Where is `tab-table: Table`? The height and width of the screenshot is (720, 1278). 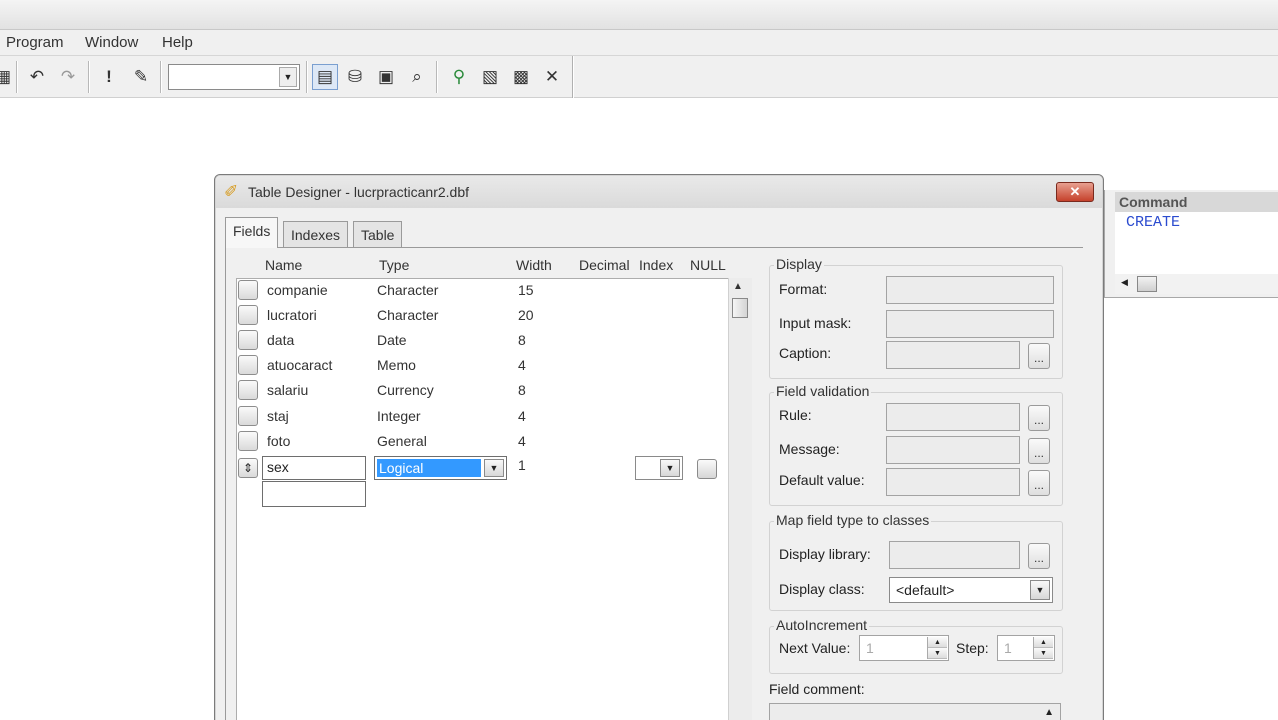
tab-table: Table is located at coordinates (378, 234).